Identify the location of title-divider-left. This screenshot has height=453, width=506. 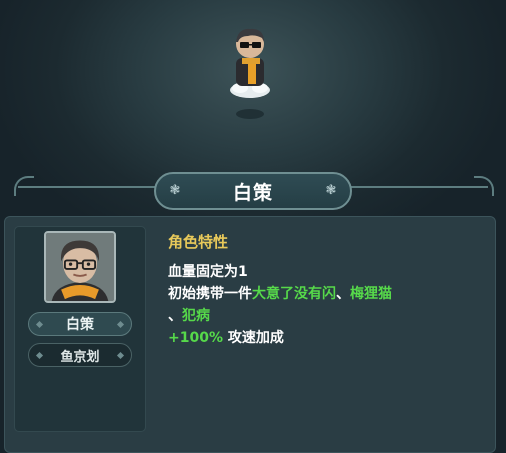
(88, 187).